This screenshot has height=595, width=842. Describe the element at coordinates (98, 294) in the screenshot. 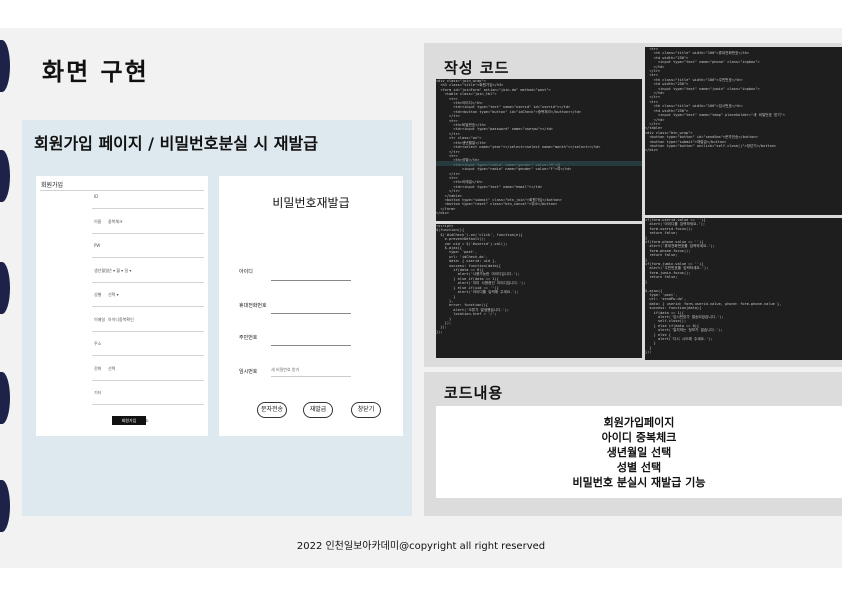

I see `signup-field-label: 성별` at that location.